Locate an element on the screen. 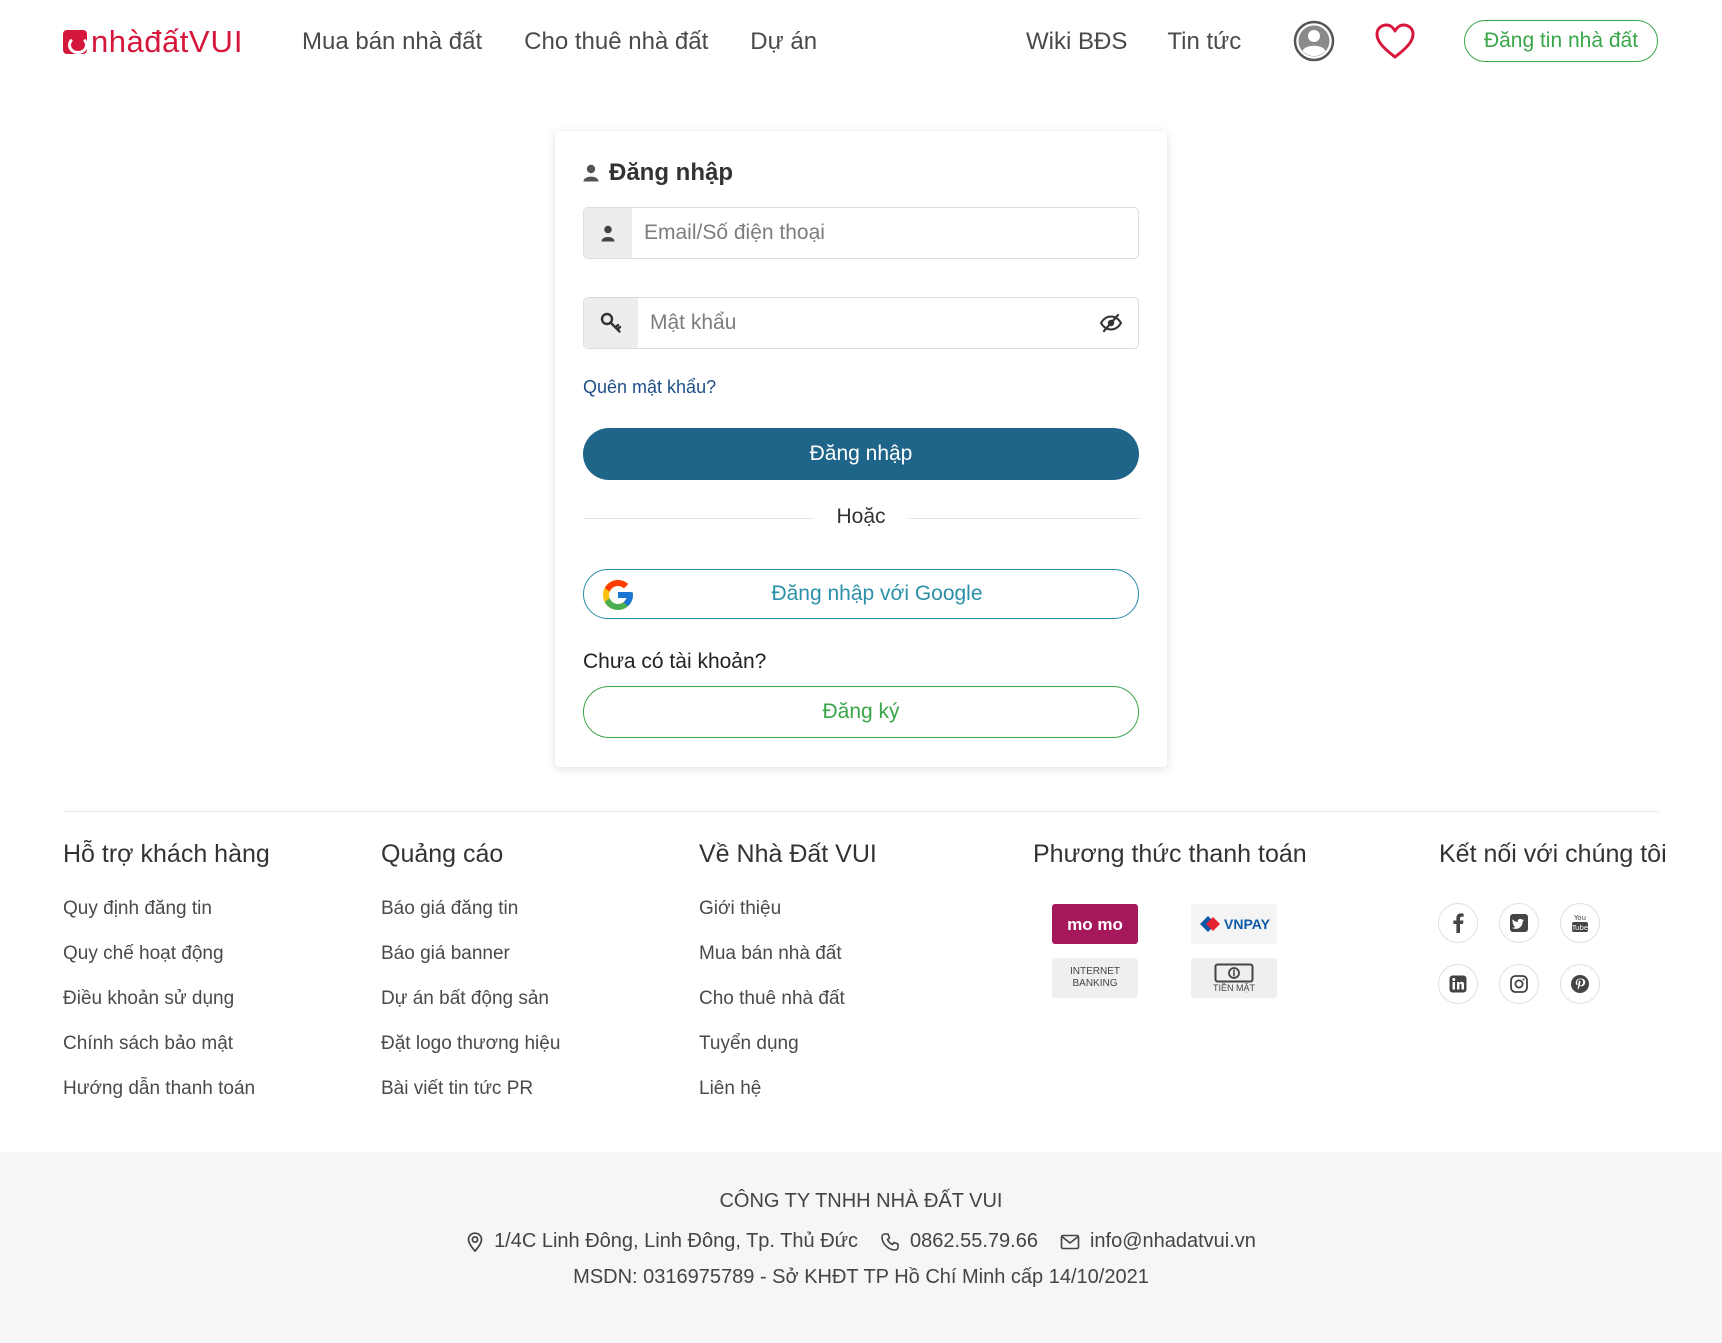 This screenshot has height=1343, width=1722. forgot-password-link: Quên mật khẩu? is located at coordinates (649, 387).